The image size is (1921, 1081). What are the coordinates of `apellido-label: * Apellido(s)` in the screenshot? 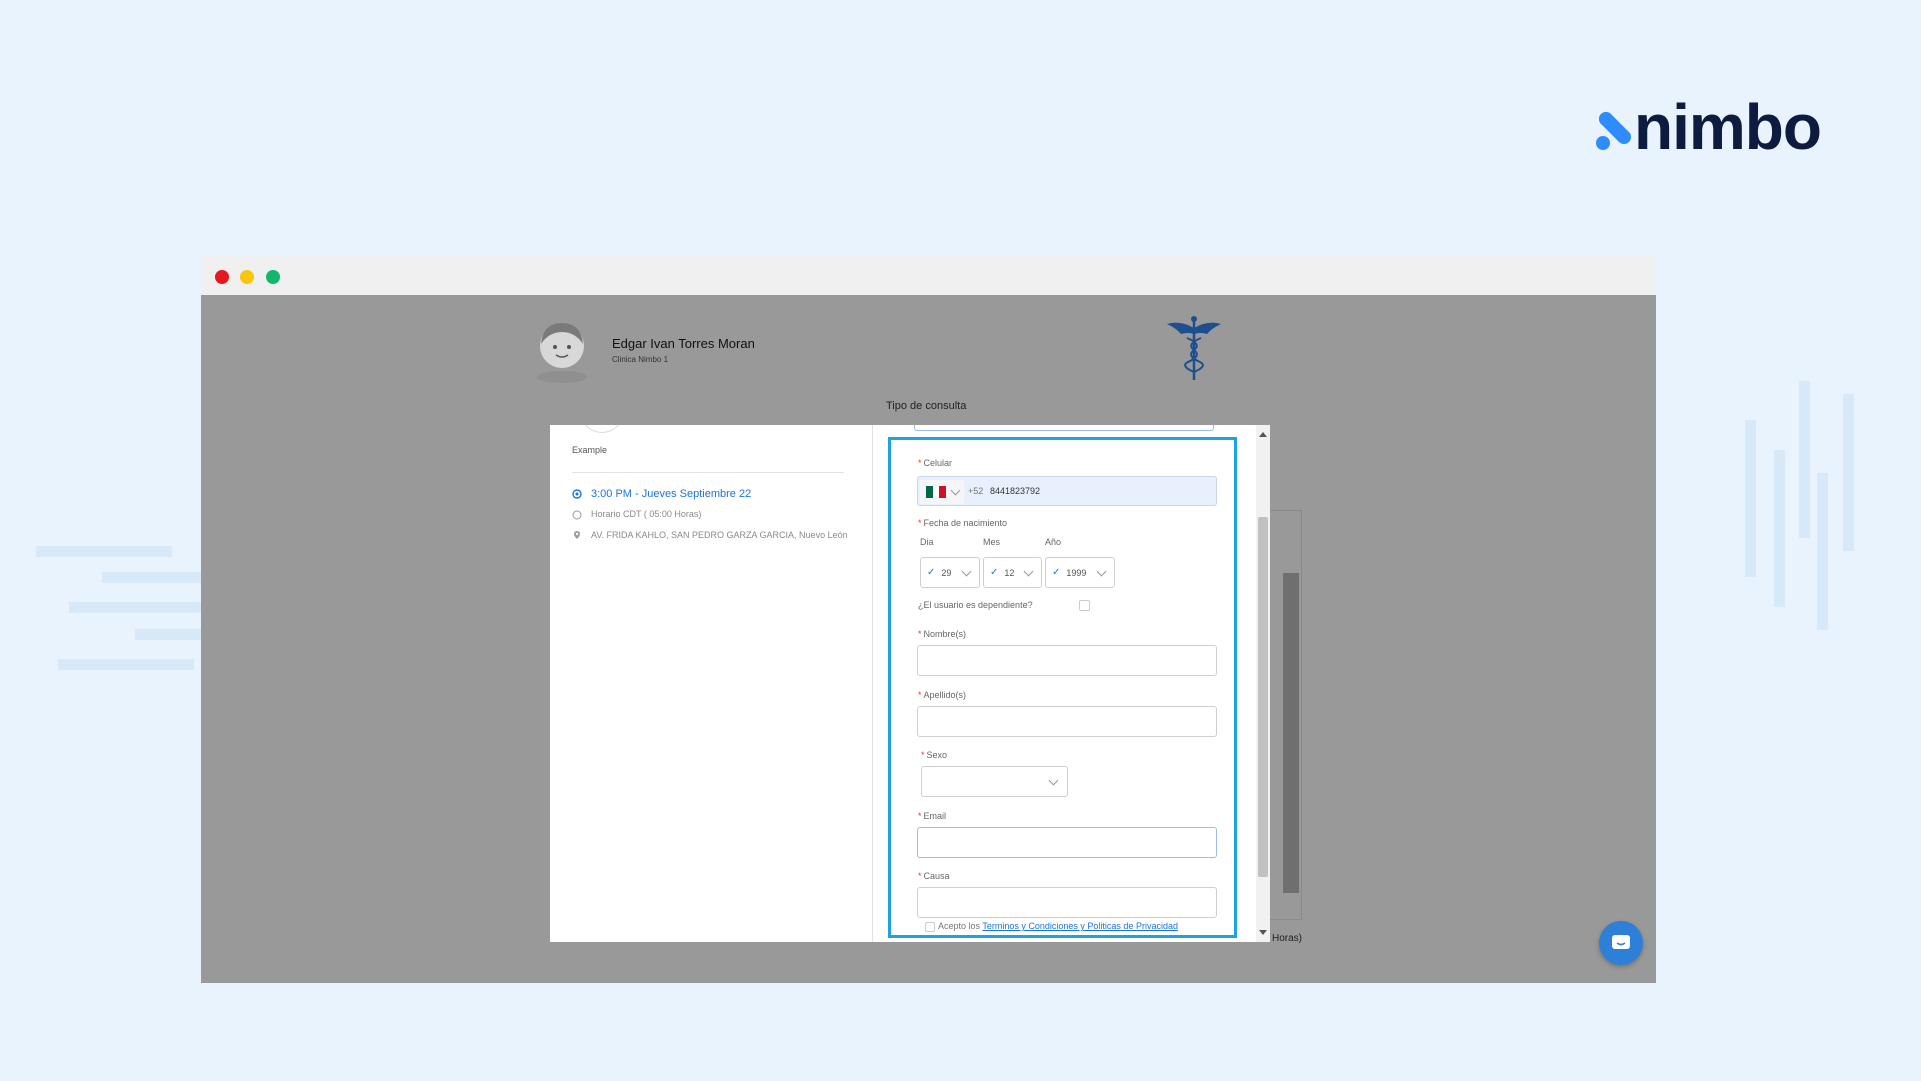 It's located at (942, 695).